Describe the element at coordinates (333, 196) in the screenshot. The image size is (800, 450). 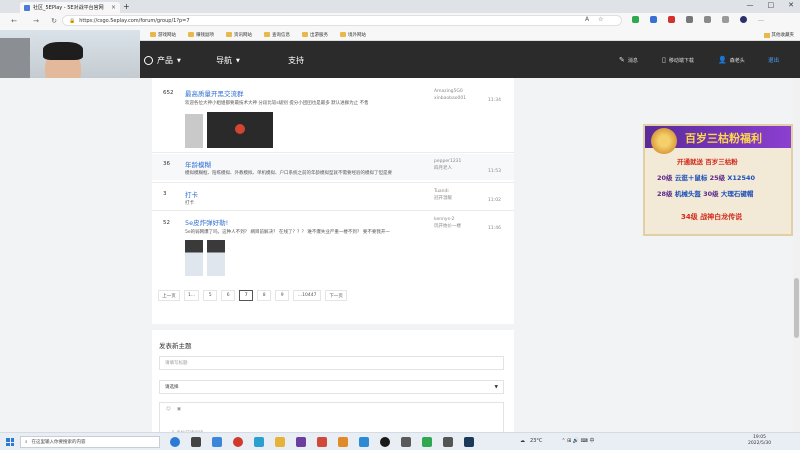
I see `post-item: 3 打卡 打卡 Tuandi 冠开温暖 11:02` at that location.